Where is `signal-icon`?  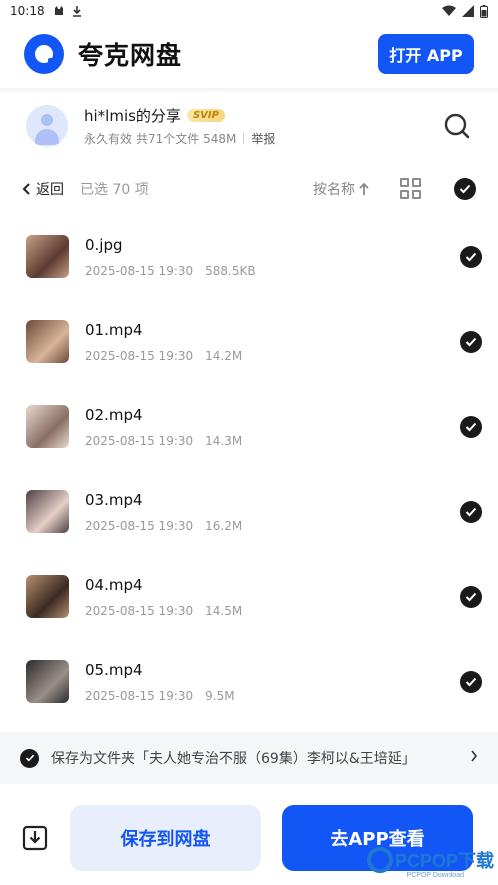 signal-icon is located at coordinates (468, 11).